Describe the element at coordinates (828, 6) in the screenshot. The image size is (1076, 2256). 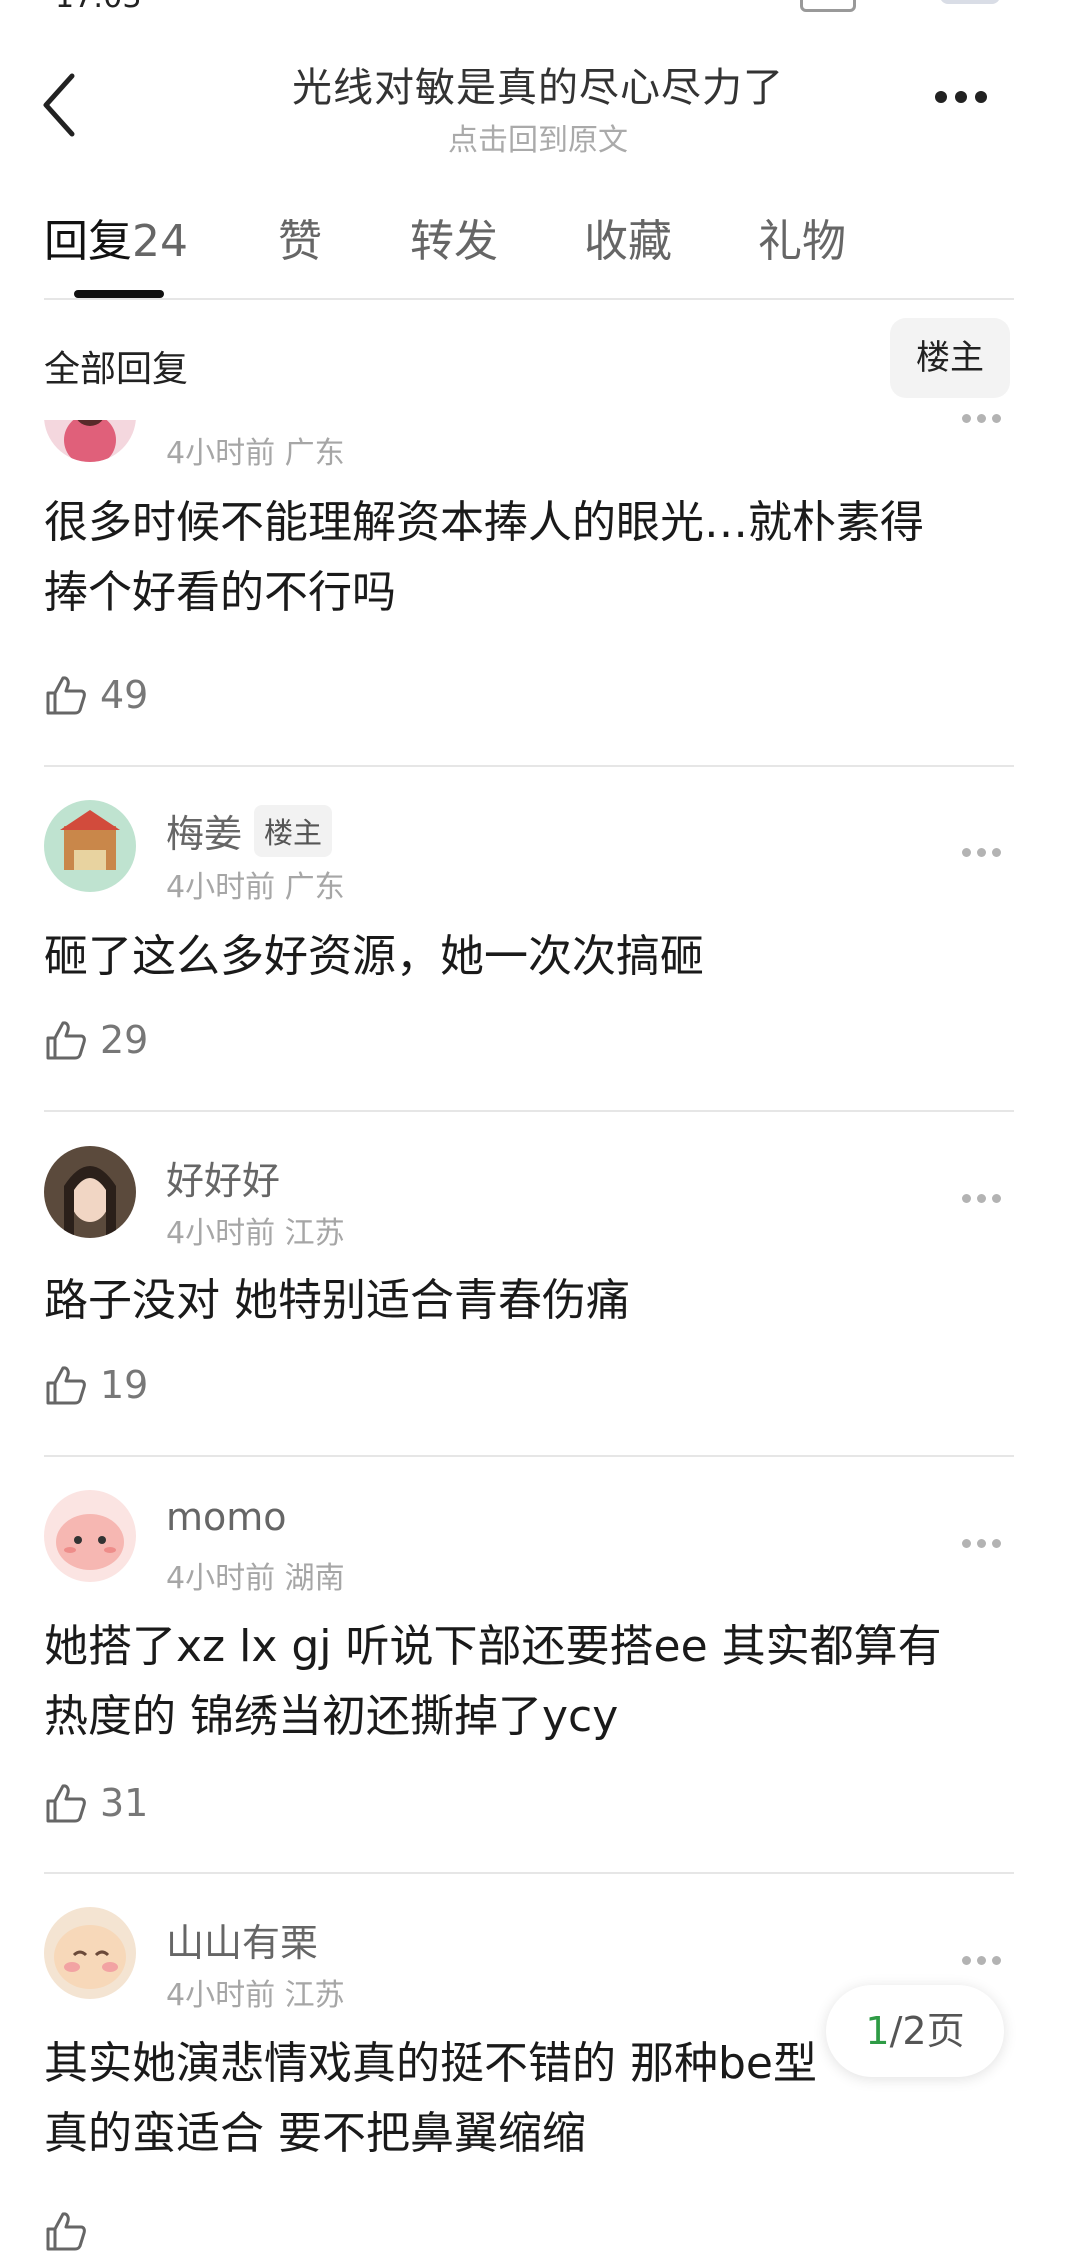
I see `battery-icon` at that location.